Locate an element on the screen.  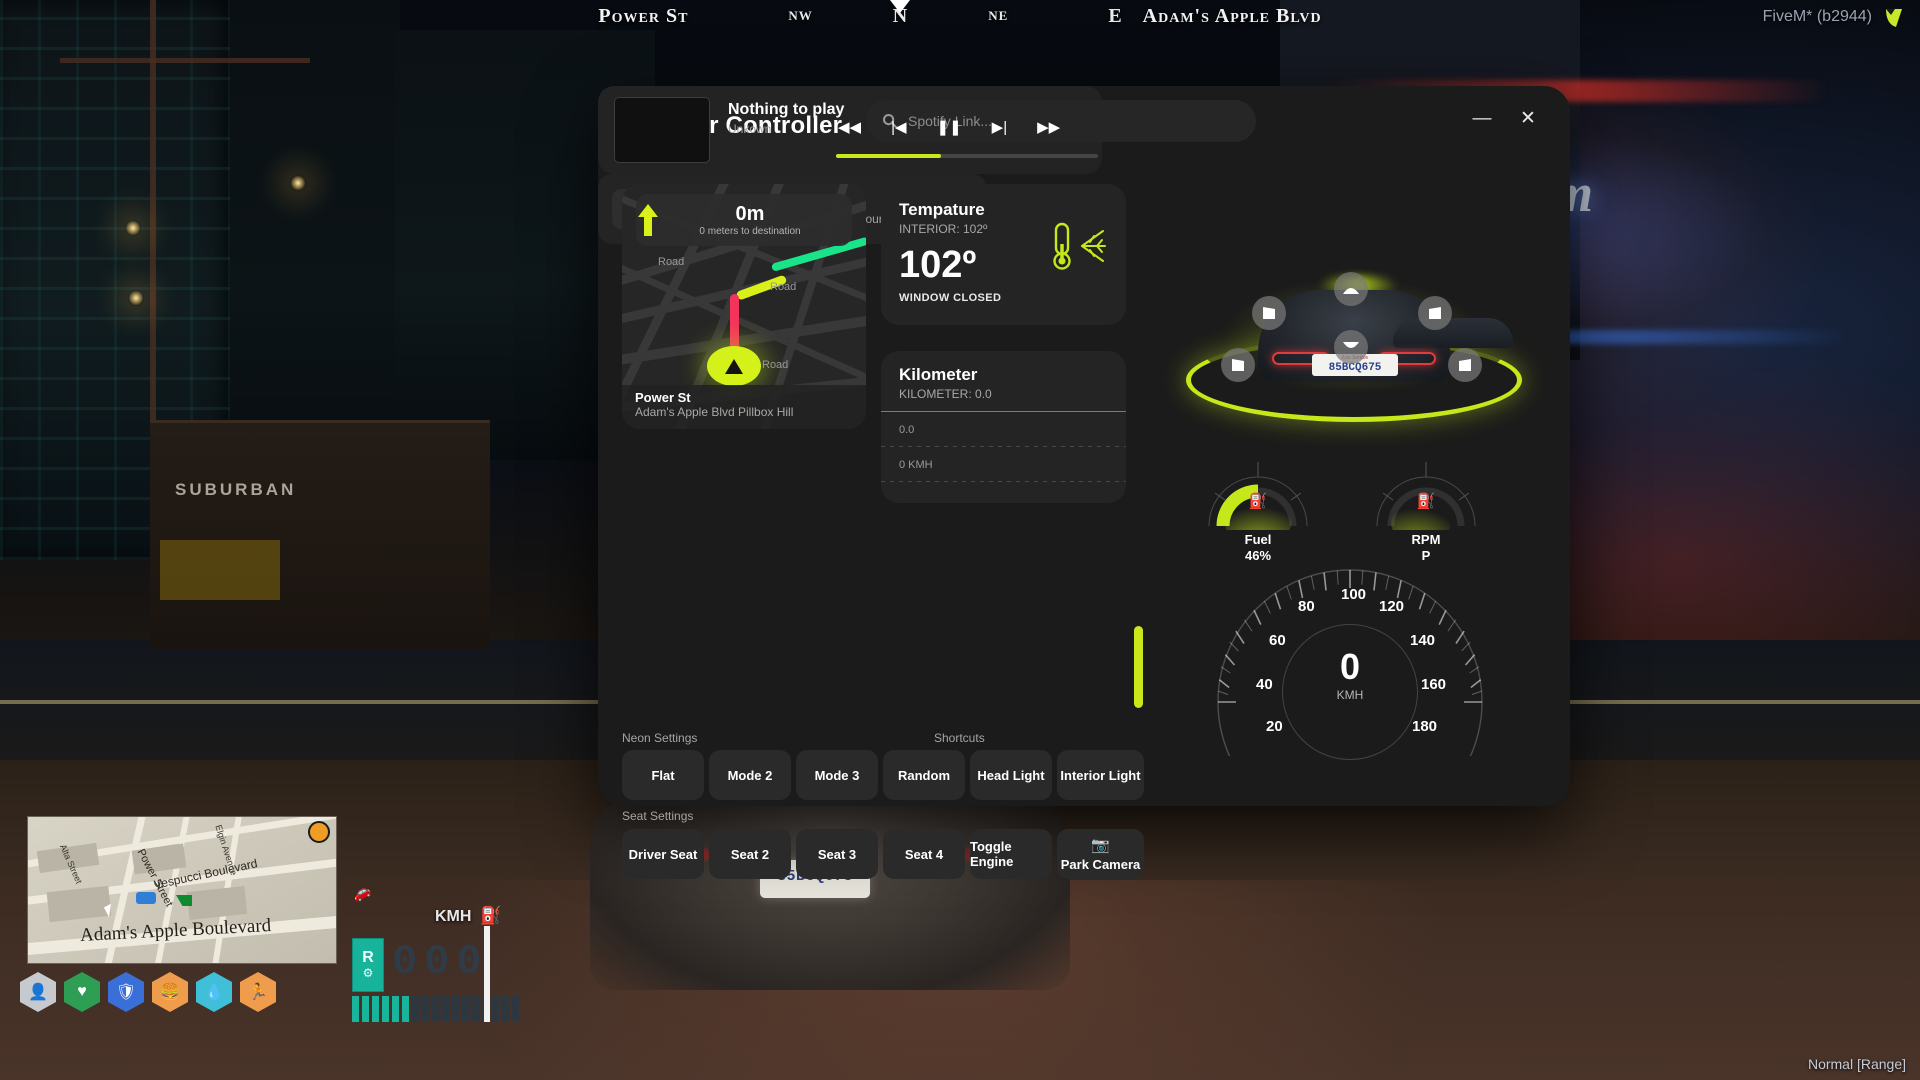
volume-slider-fill is located at coordinates (1138, 667).